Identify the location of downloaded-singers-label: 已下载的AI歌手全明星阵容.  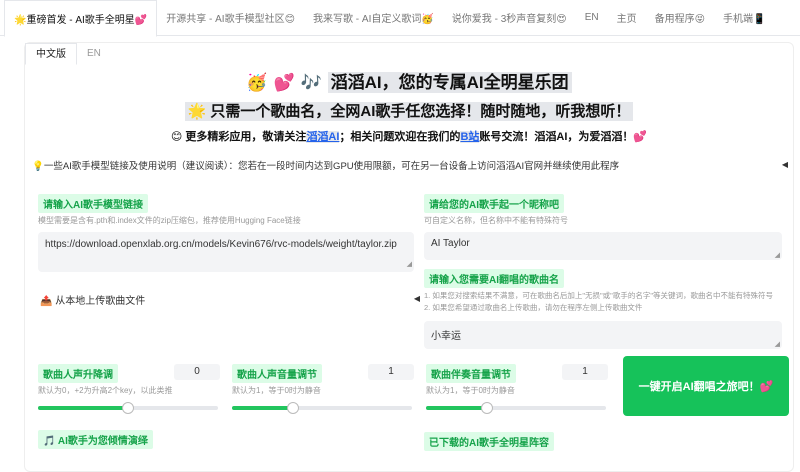
(489, 441).